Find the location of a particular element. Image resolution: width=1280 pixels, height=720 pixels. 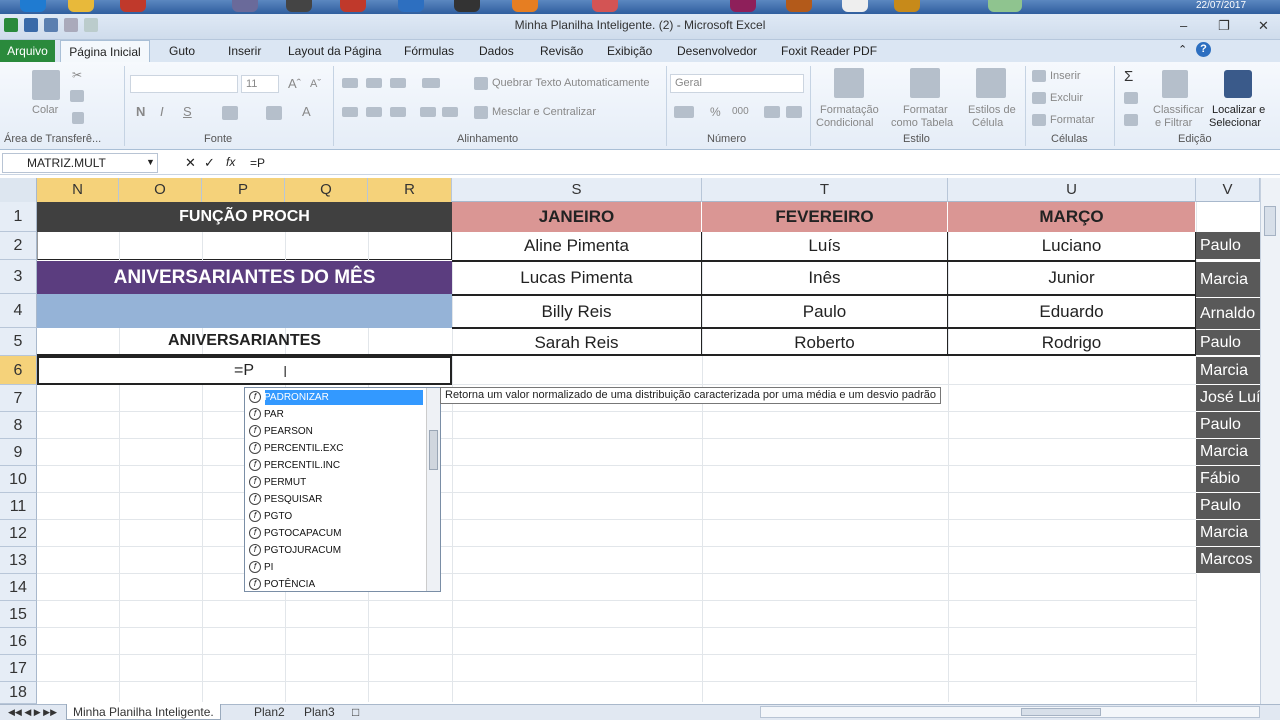

tab-formulas: Fórmulas is located at coordinates (429, 51).